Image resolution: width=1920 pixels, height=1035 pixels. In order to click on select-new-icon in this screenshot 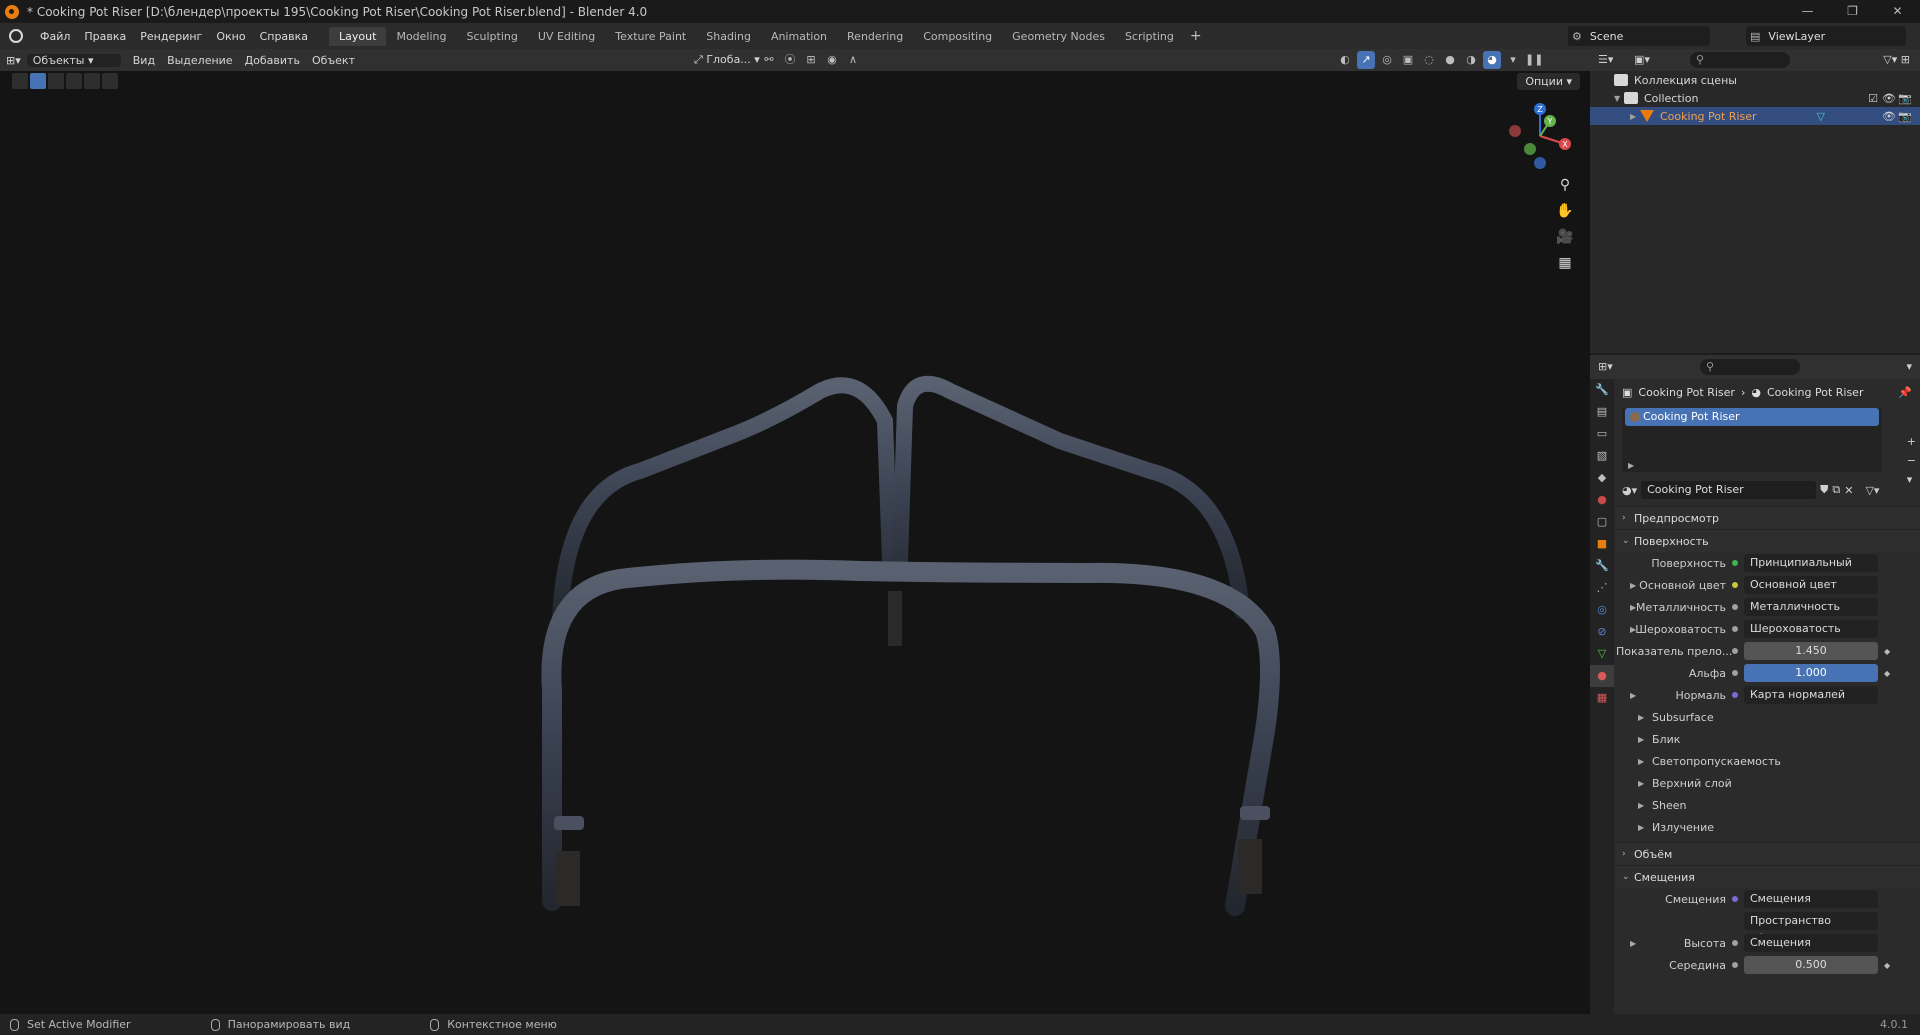, I will do `click(38, 81)`.